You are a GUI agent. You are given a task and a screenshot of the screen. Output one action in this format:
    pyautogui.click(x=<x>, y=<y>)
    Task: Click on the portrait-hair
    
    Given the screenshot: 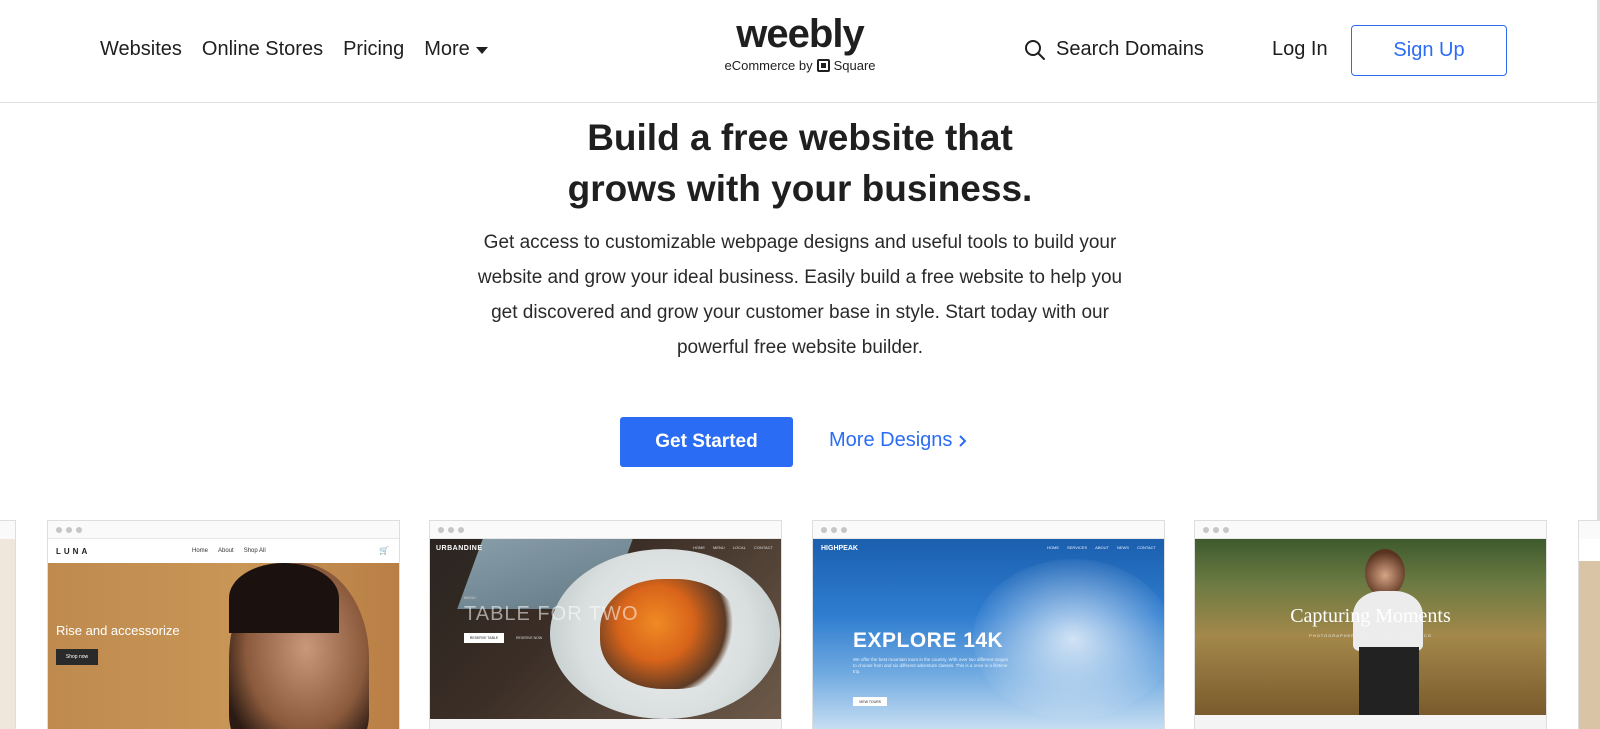 What is the action you would take?
    pyautogui.click(x=284, y=598)
    